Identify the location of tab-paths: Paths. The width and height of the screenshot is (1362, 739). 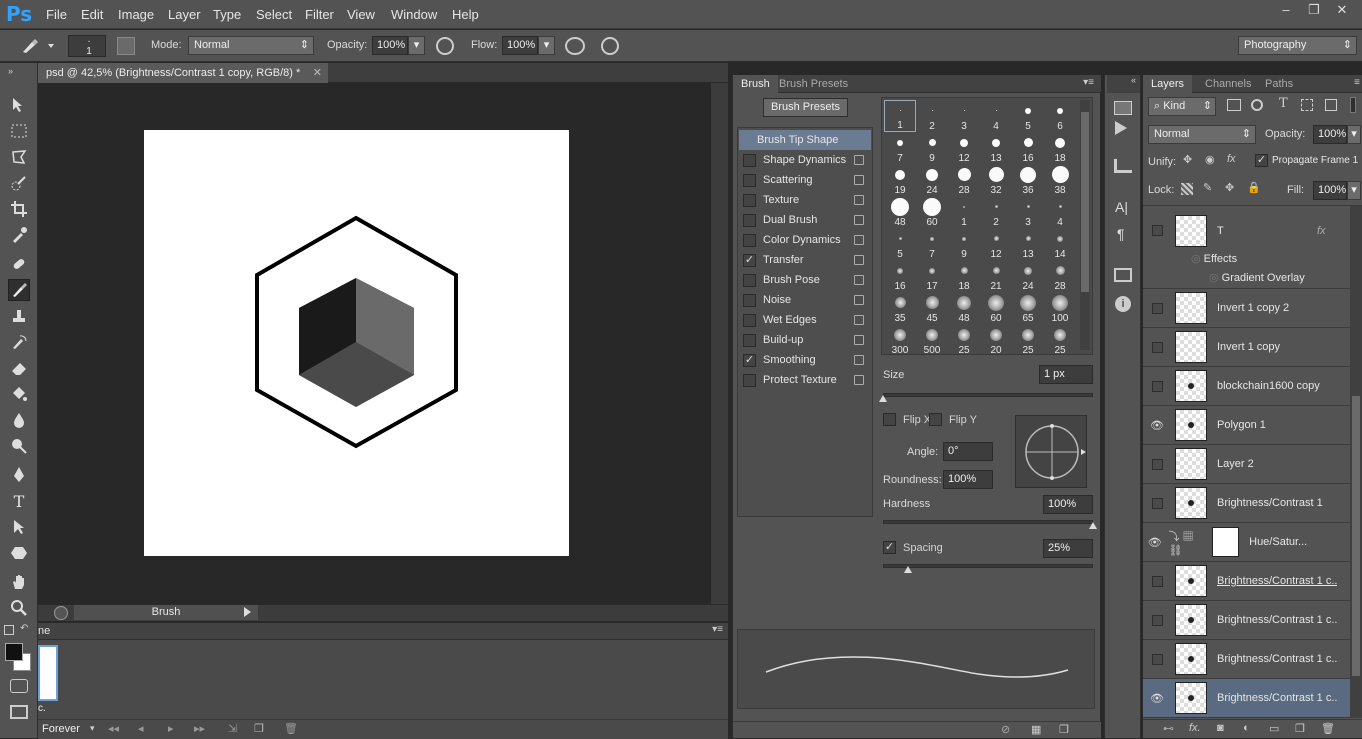
(1279, 84).